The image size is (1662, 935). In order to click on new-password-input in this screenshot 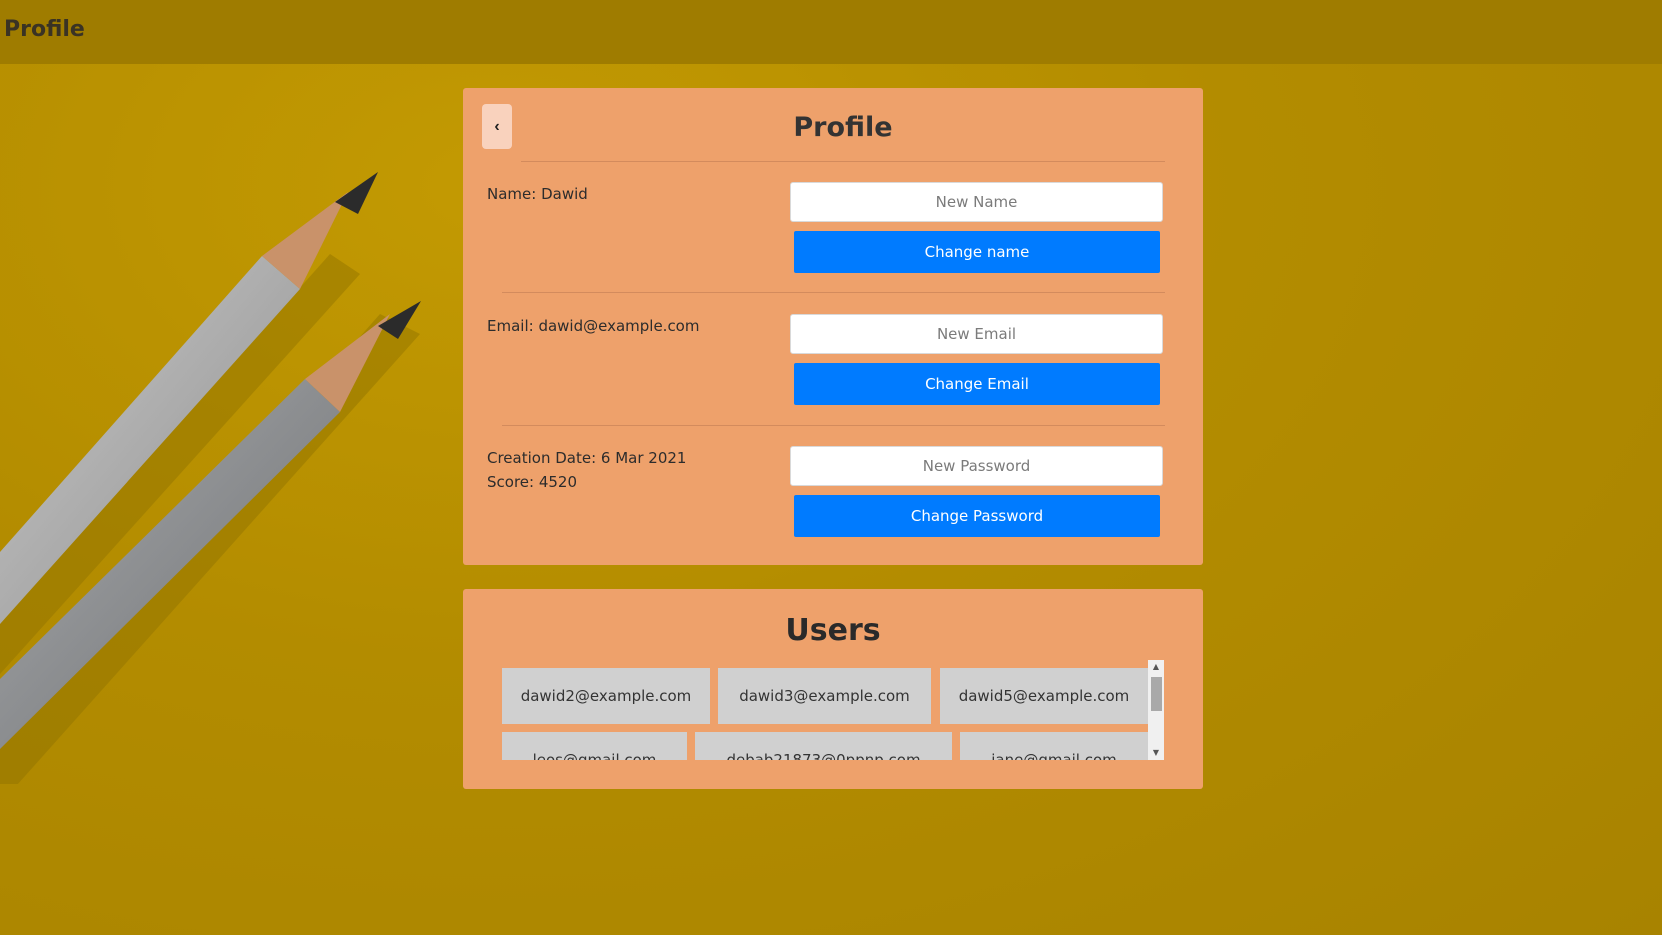, I will do `click(976, 466)`.